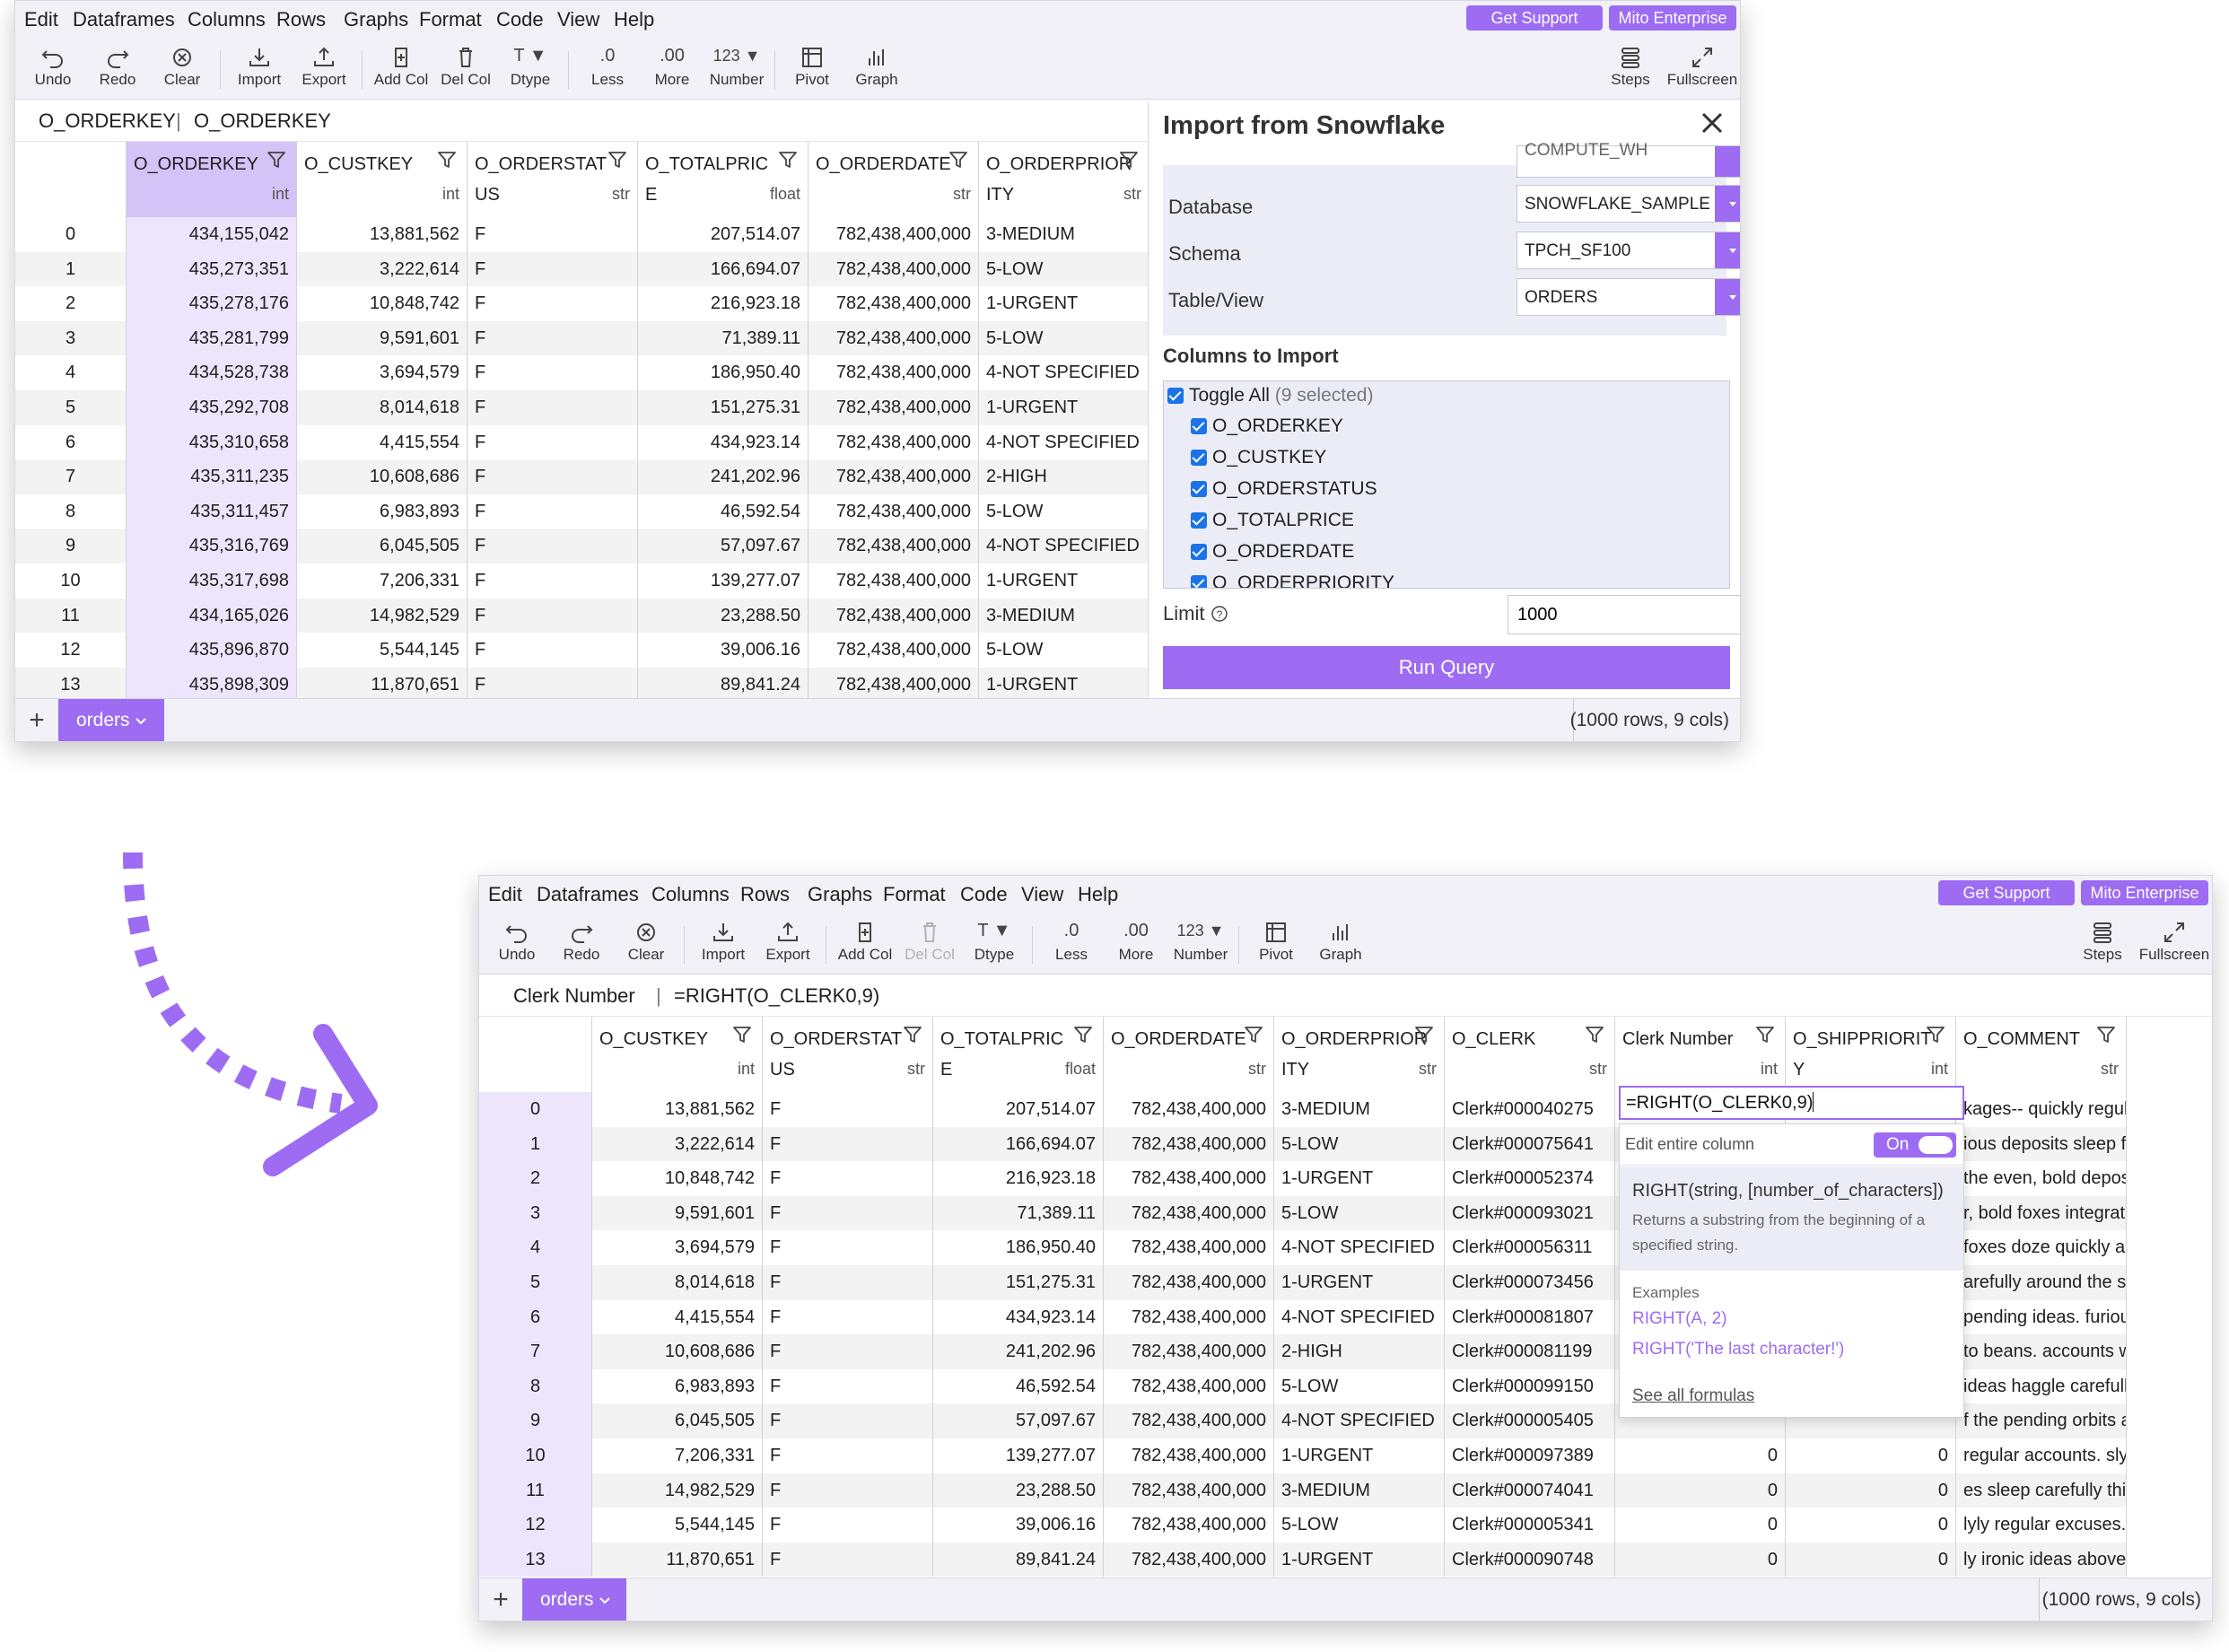  I want to click on example-item: RIGHT(A, 2), so click(1679, 1319).